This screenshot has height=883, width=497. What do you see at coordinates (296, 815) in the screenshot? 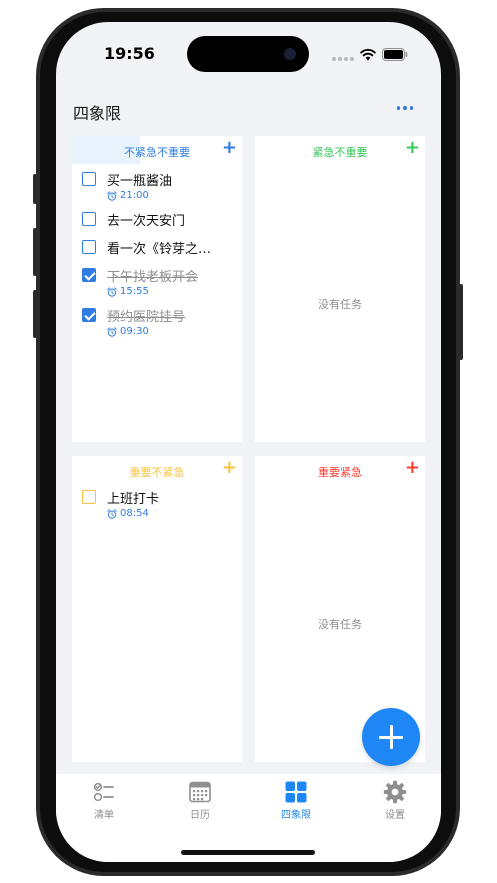
I see `tab-label: 四象限` at bounding box center [296, 815].